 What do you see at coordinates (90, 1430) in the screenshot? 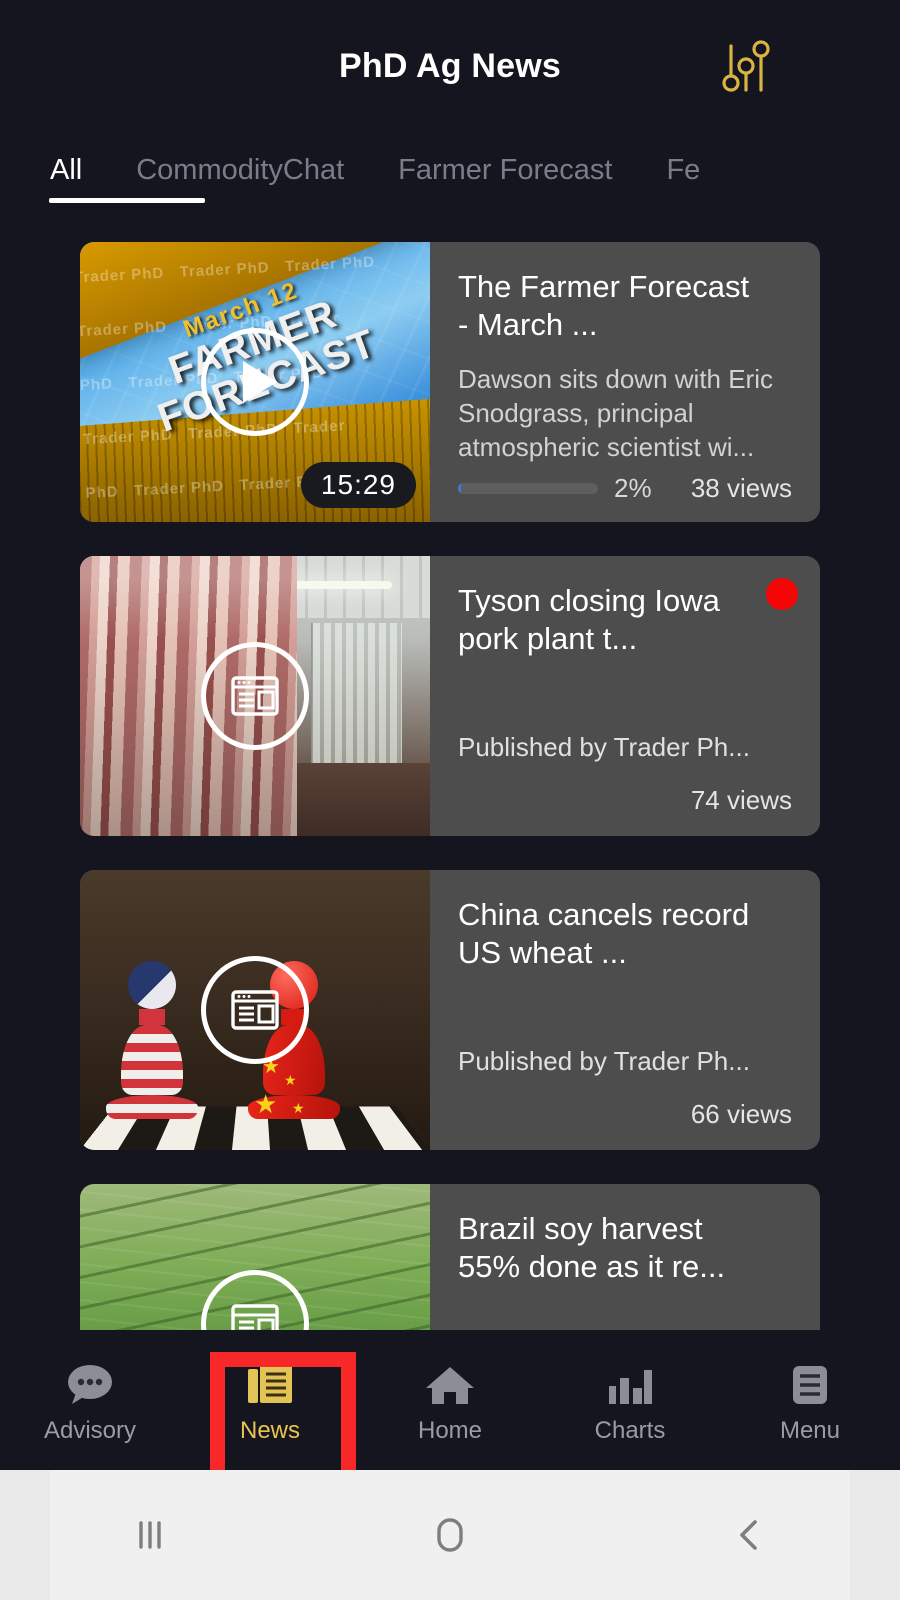
I see `nav-label: Advisory` at bounding box center [90, 1430].